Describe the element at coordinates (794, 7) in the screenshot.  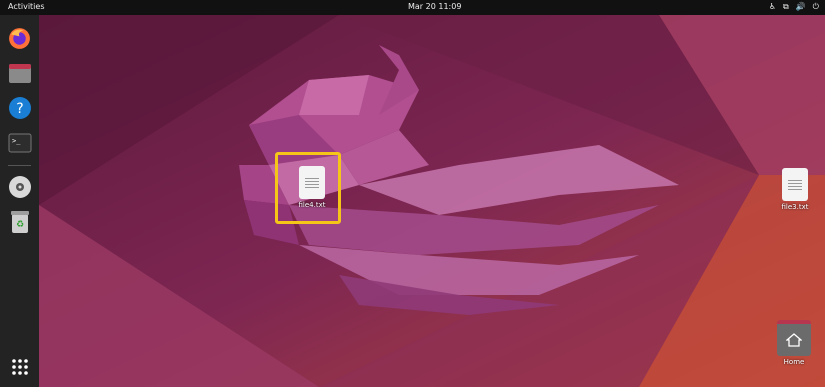
I see `system-tray: ♿ ⧉ 🔊 ⏻` at that location.